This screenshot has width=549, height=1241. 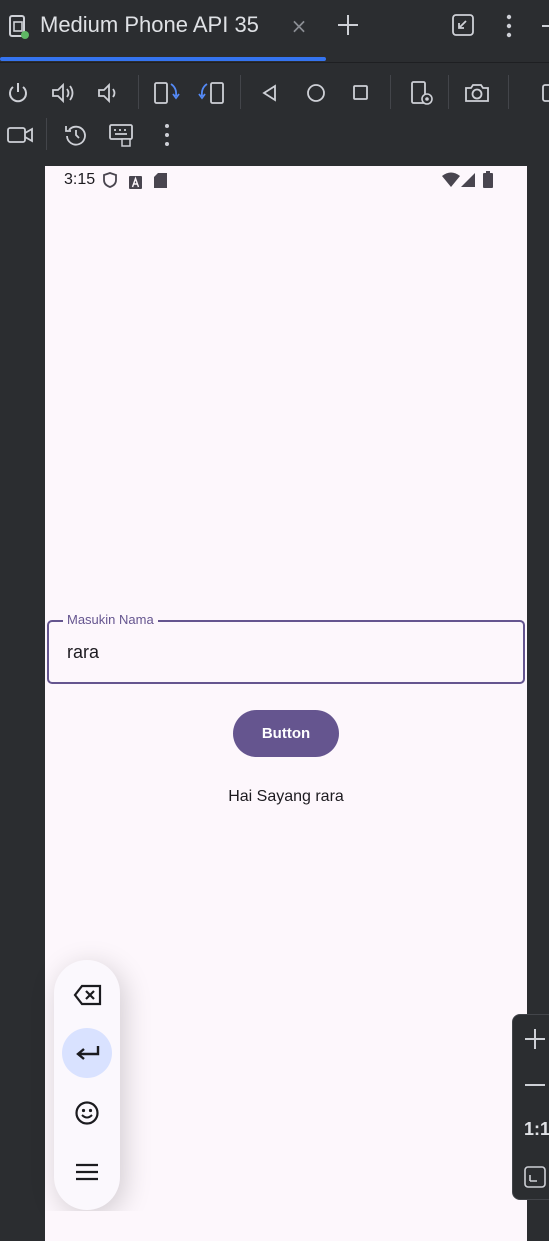 I want to click on greeting-text: Hai Sayang rara, so click(x=286, y=796).